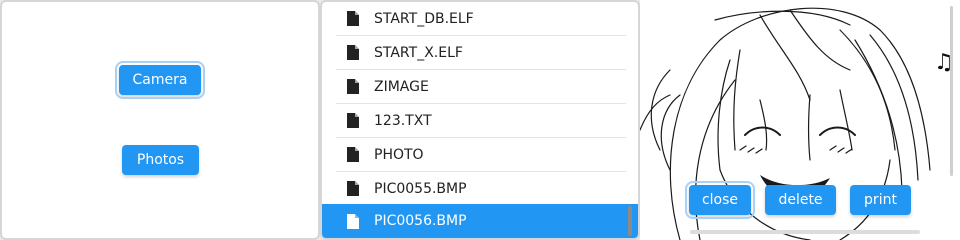  I want to click on camera-button: Camera, so click(160, 80).